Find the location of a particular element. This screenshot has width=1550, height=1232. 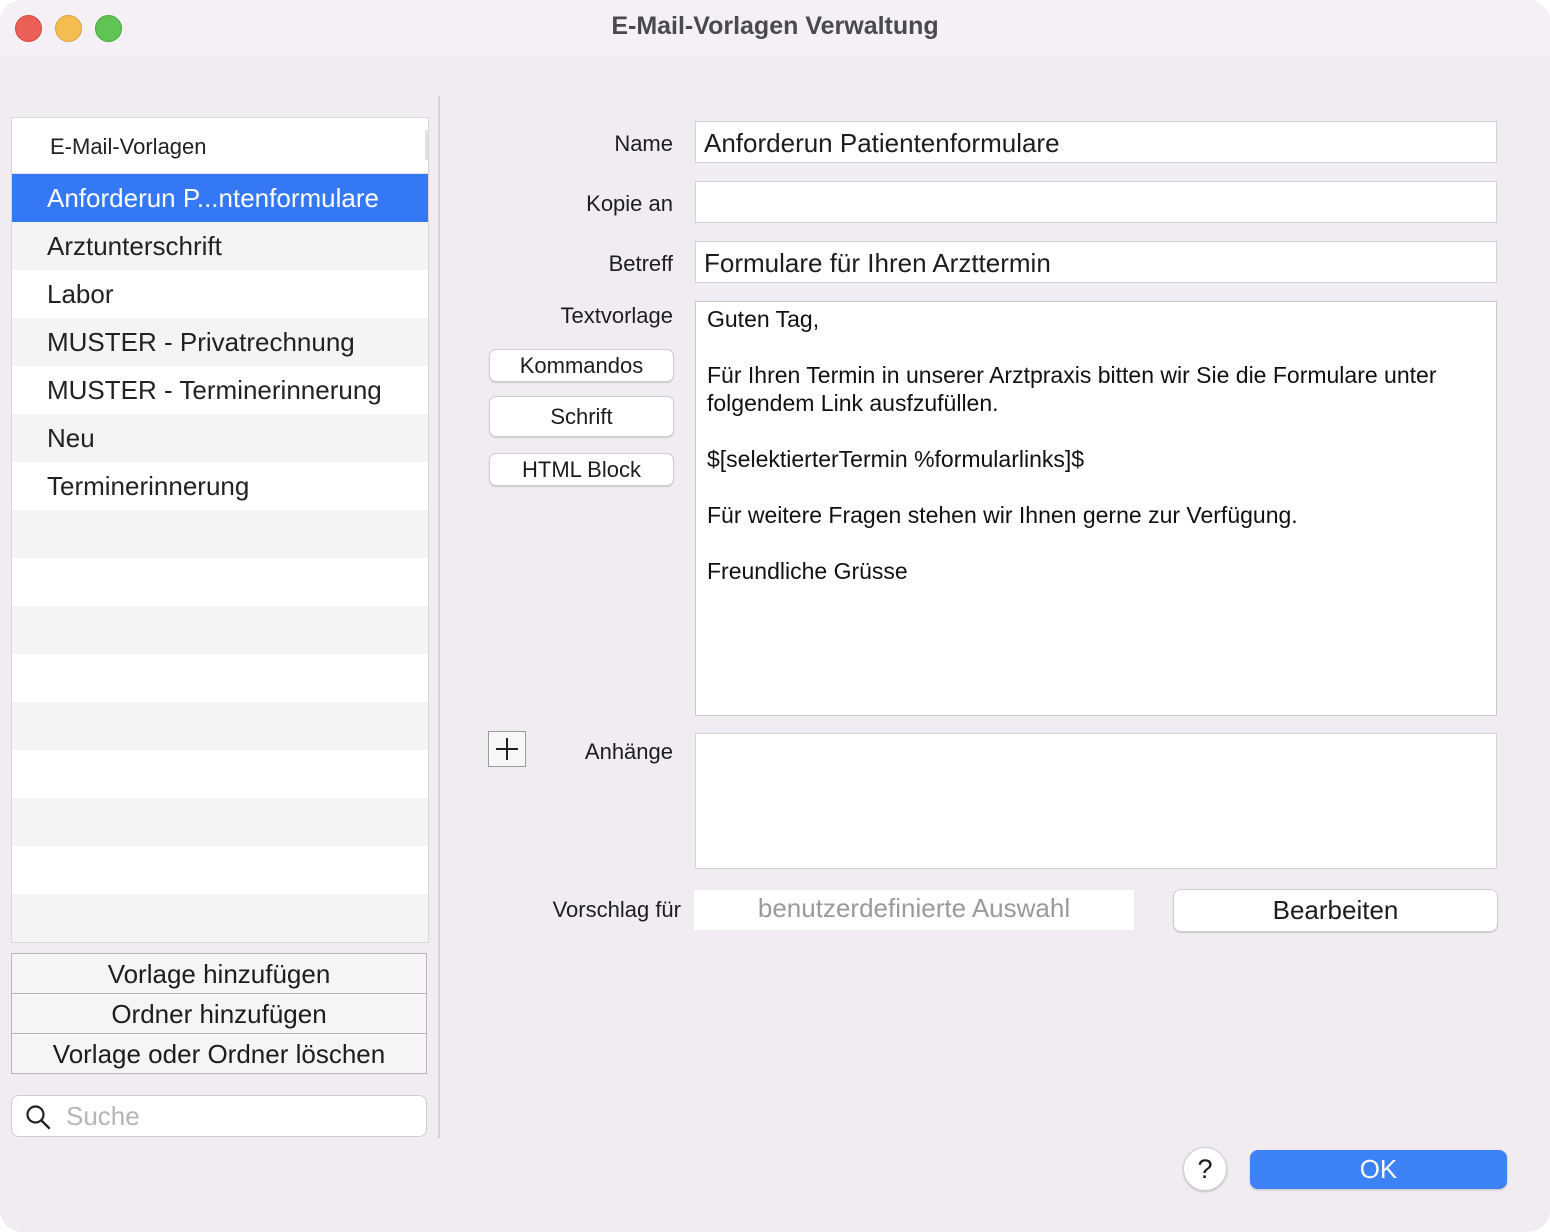

list-item: MUSTER - Terminerinnerung is located at coordinates (220, 390).